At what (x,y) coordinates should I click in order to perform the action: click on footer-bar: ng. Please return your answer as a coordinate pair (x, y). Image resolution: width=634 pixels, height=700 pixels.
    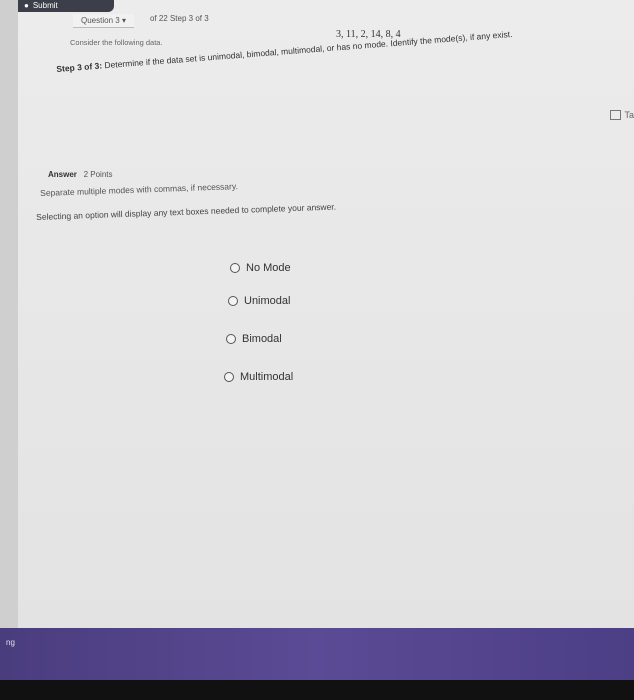
    Looking at the image, I should click on (317, 654).